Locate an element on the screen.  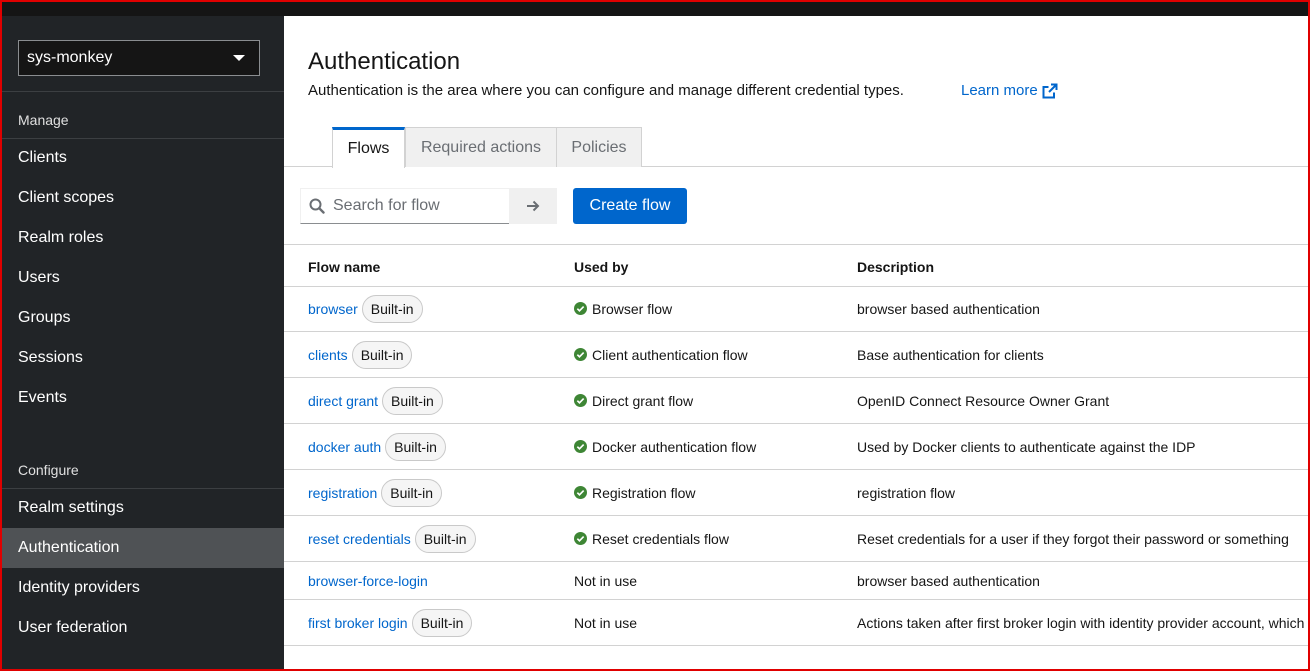
sidebar-item-label: Groups is located at coordinates (44, 317).